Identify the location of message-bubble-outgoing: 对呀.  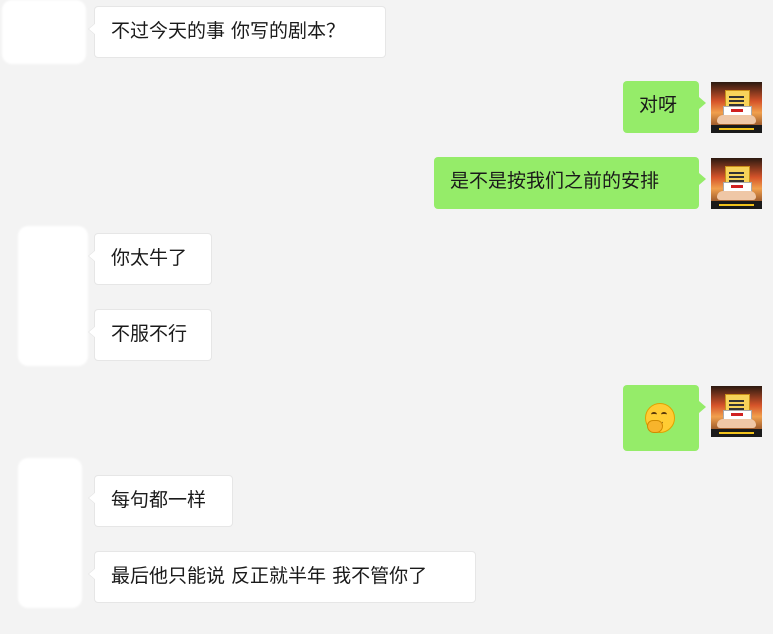
(664, 107).